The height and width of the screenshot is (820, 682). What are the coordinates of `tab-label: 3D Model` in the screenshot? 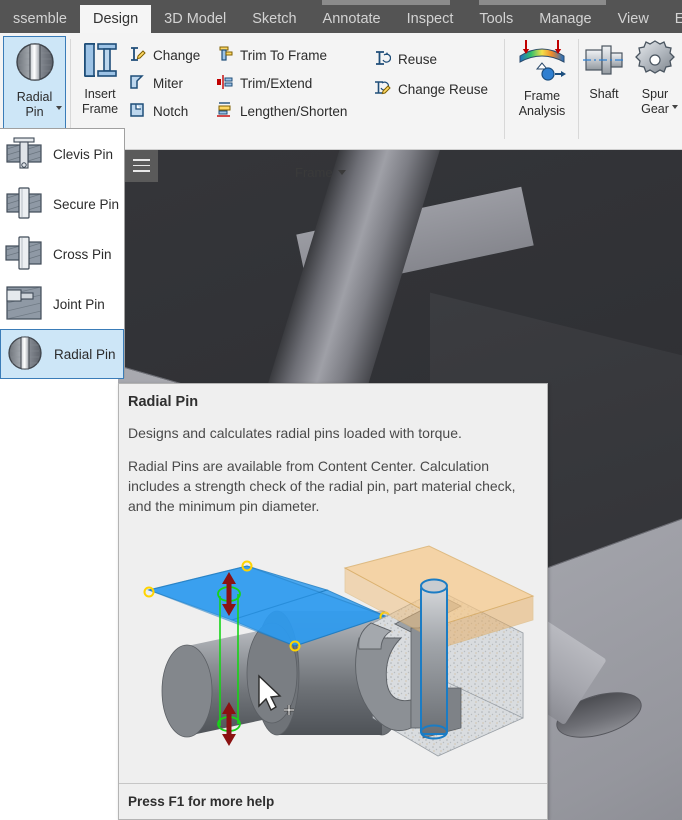 It's located at (195, 19).